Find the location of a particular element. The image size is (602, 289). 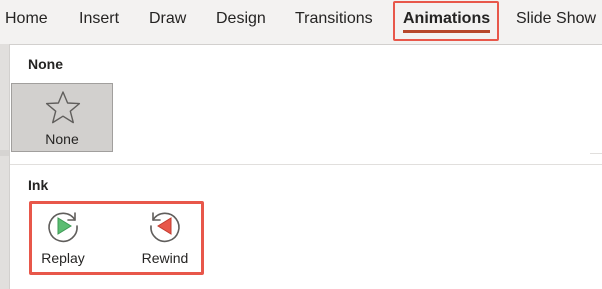

replay-button: Replay is located at coordinates (63, 237).